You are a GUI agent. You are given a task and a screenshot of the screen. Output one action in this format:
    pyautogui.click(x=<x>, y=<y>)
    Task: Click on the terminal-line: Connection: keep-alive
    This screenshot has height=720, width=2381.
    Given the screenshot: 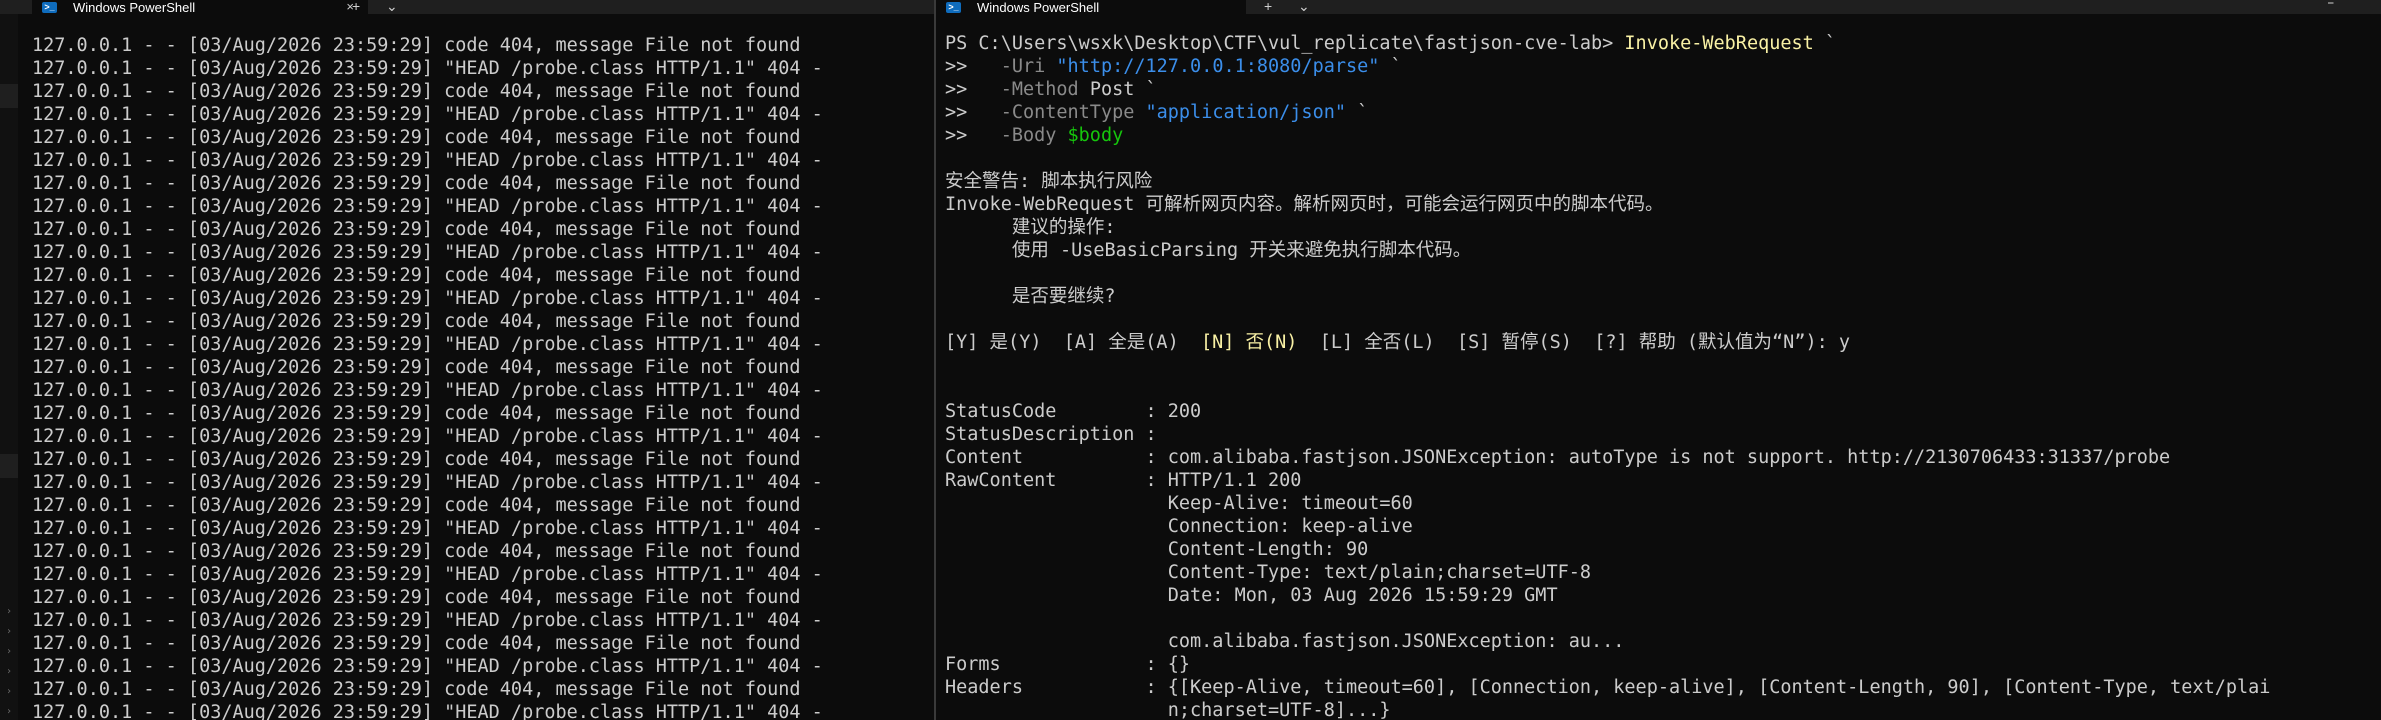 What is the action you would take?
    pyautogui.click(x=1607, y=526)
    